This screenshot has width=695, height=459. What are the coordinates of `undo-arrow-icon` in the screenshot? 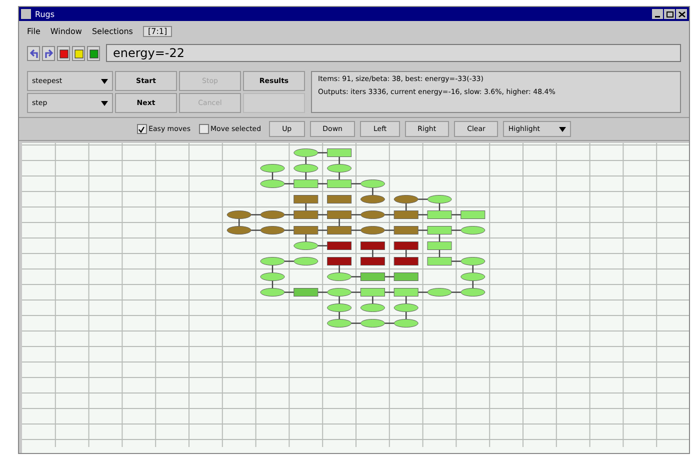 It's located at (33, 53).